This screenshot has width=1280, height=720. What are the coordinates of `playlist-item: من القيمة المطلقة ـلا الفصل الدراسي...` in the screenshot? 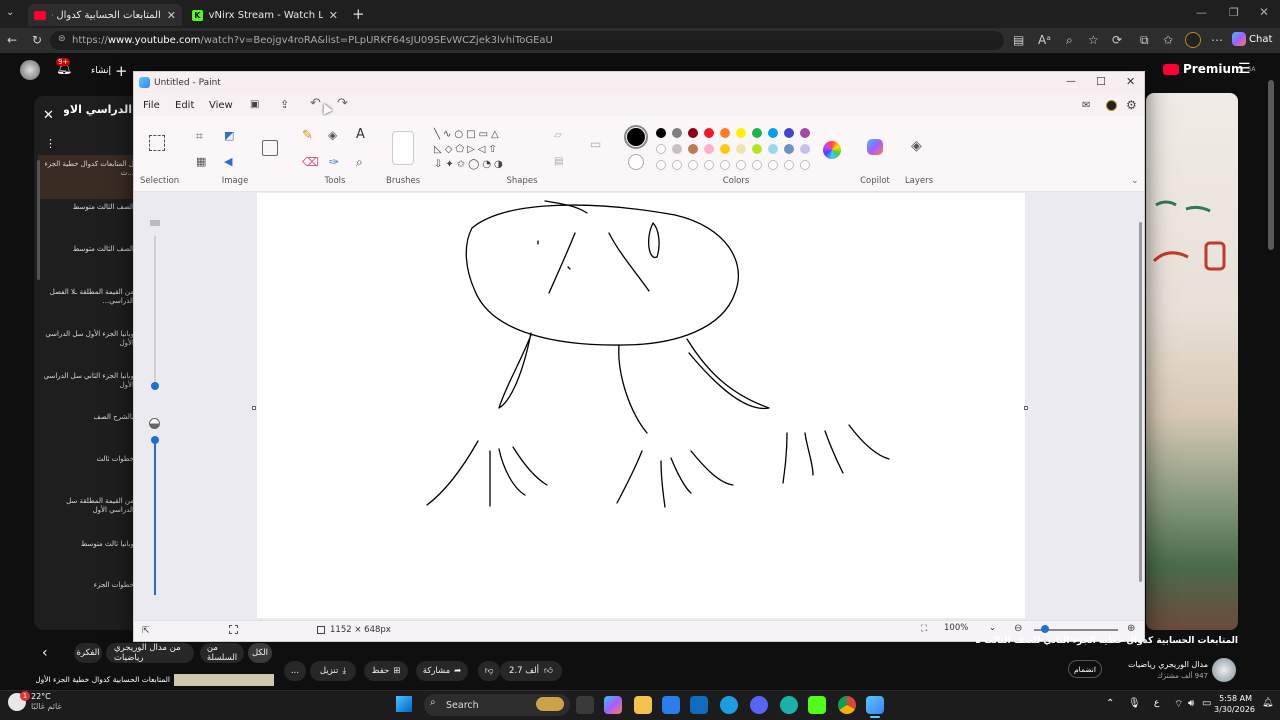 It's located at (88, 297).